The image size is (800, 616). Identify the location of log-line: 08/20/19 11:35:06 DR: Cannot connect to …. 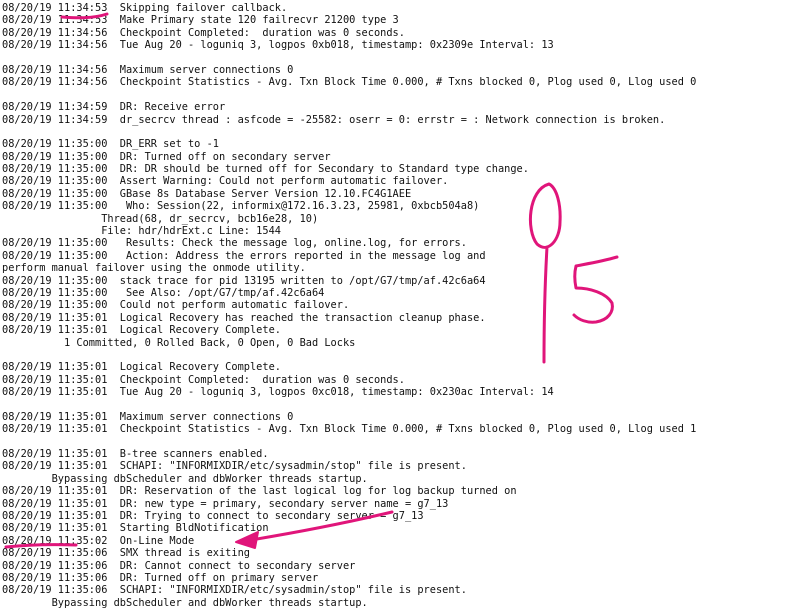
(179, 565).